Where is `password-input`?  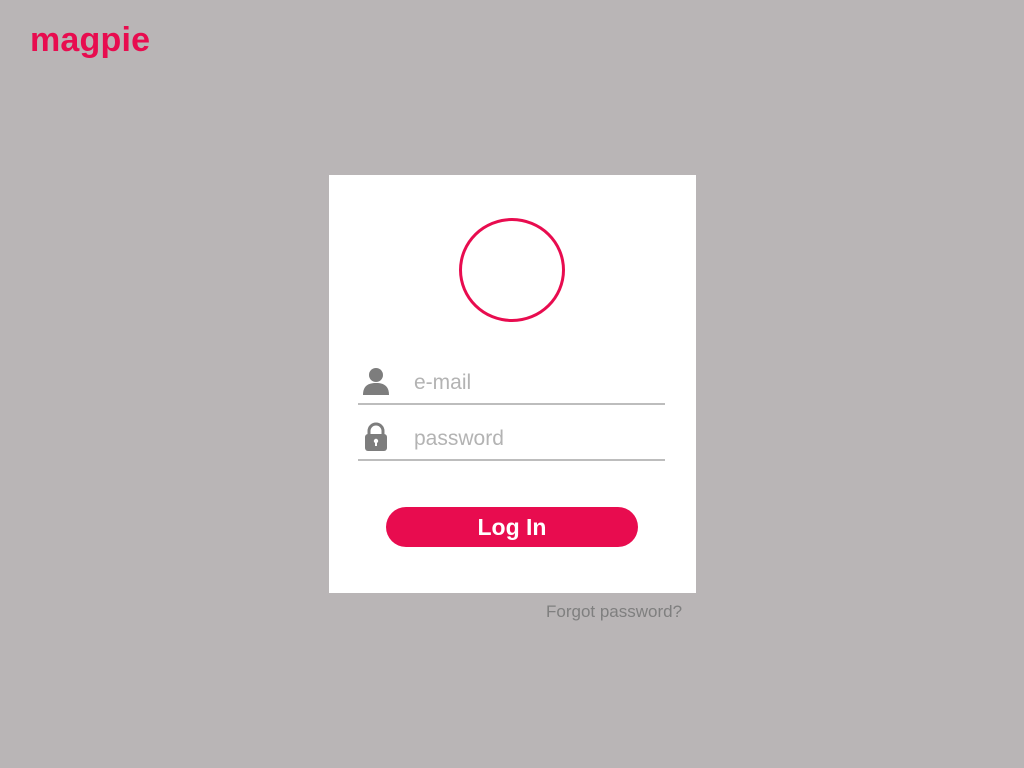 password-input is located at coordinates (536, 439).